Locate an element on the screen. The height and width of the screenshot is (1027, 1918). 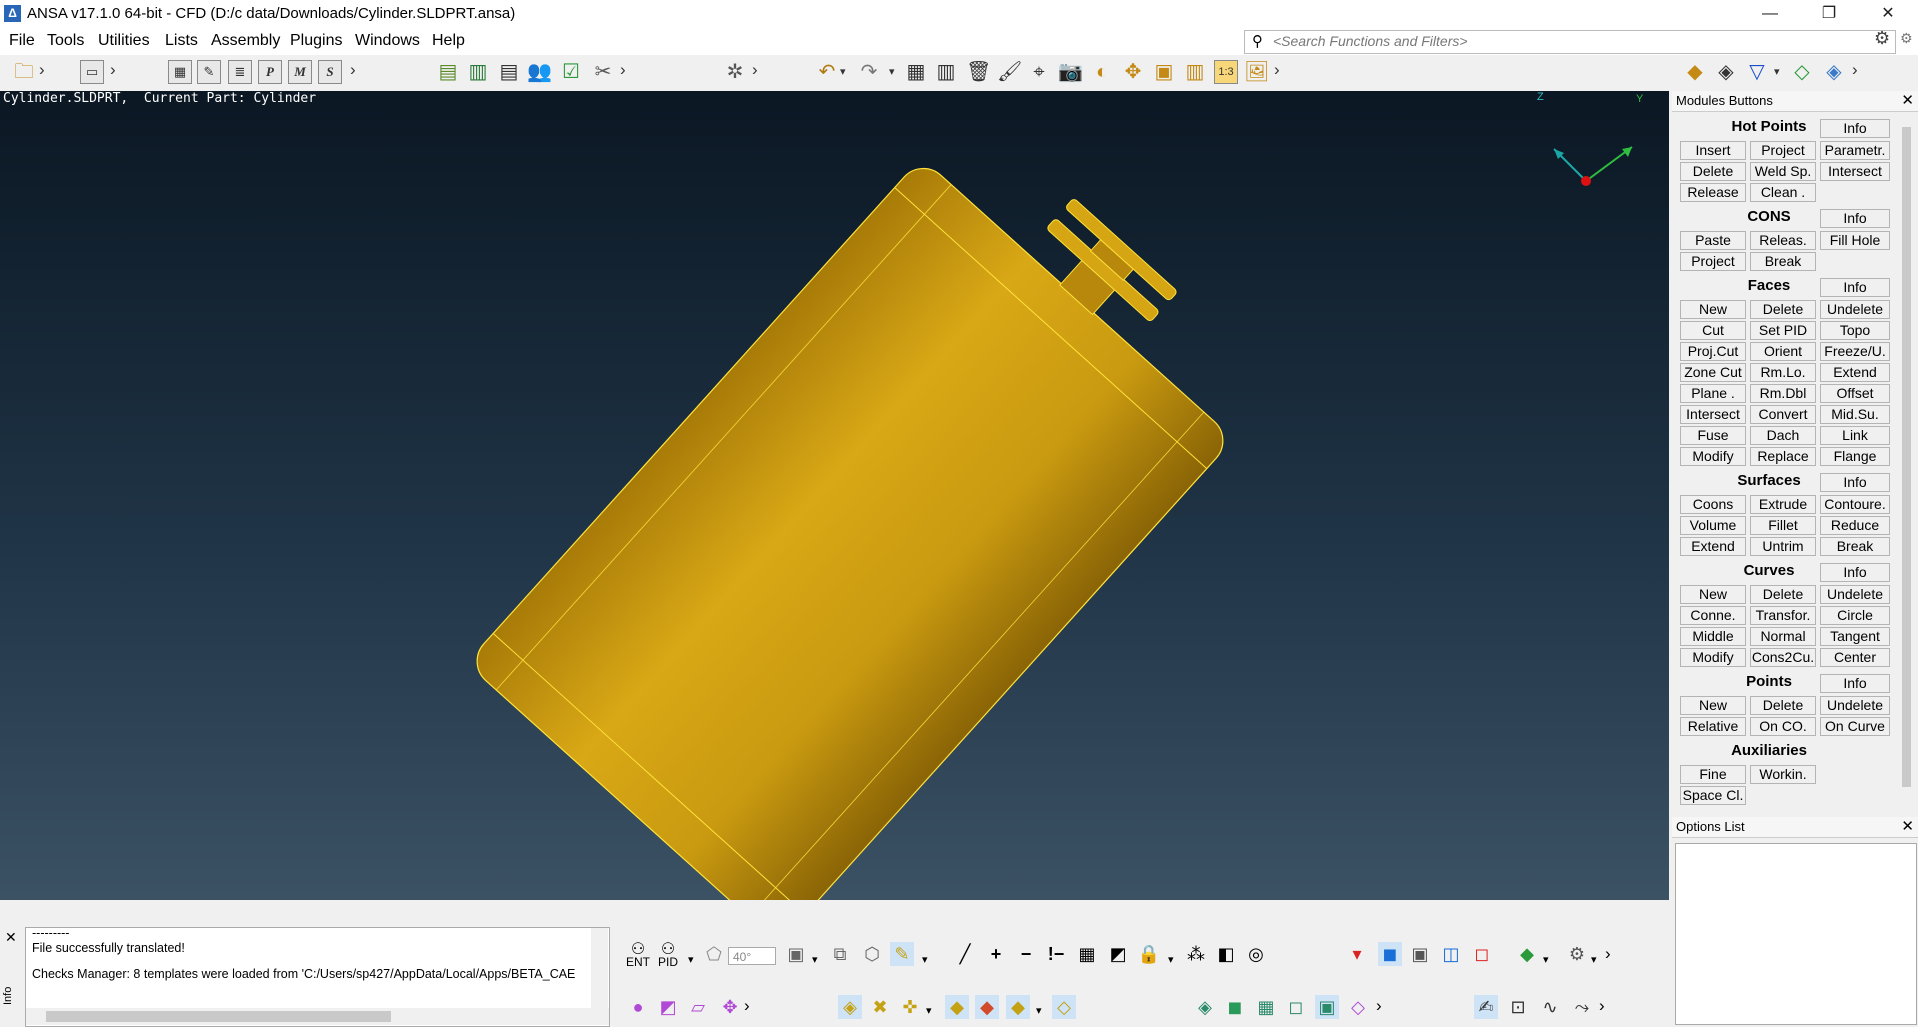
module-button: Rm.Lo. is located at coordinates (1783, 372).